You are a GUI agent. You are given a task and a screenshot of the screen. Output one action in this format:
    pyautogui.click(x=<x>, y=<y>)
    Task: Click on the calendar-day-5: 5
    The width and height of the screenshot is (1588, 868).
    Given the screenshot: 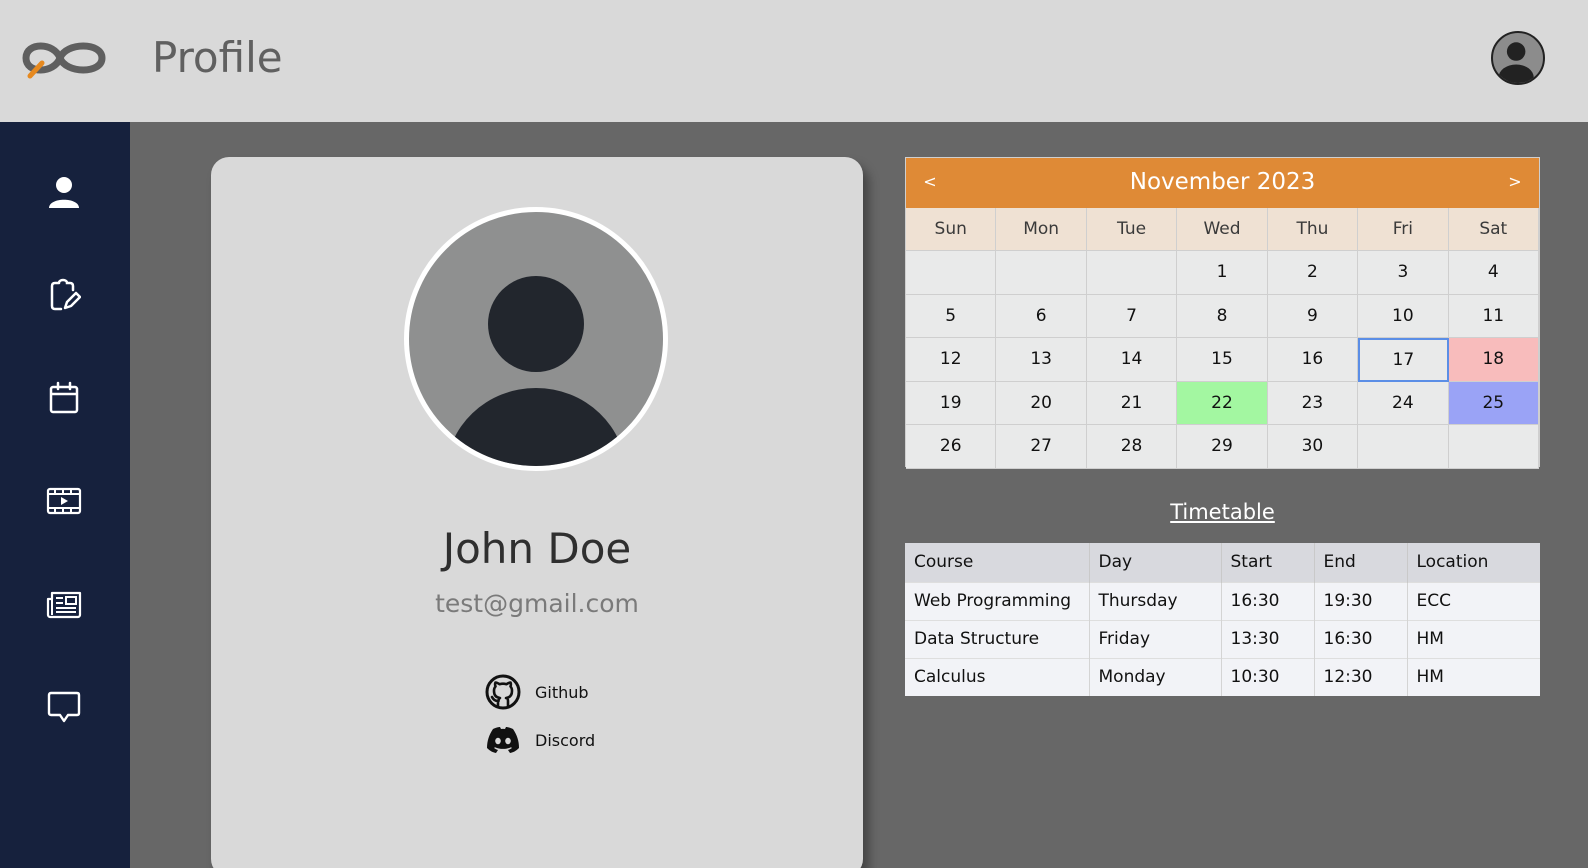 What is the action you would take?
    pyautogui.click(x=951, y=316)
    